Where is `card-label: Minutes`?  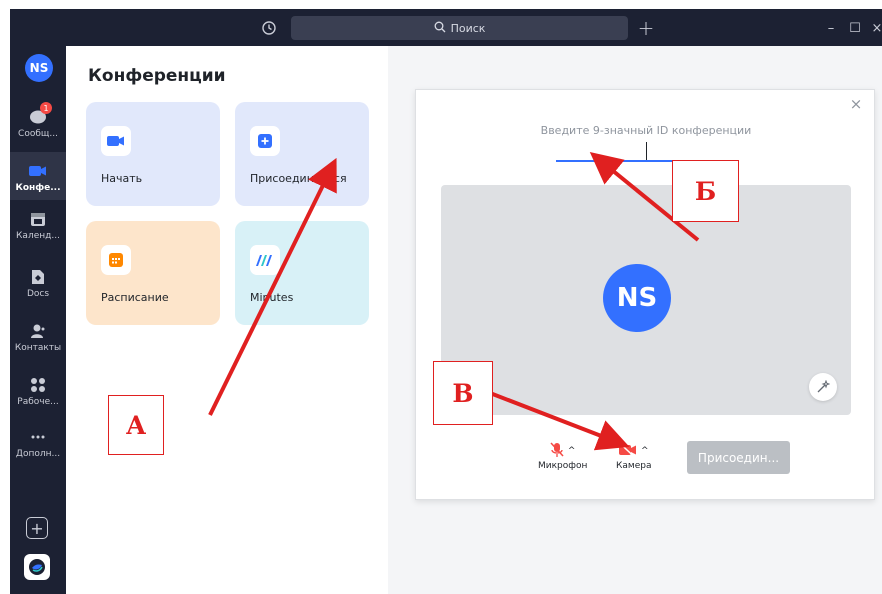 card-label: Minutes is located at coordinates (272, 297).